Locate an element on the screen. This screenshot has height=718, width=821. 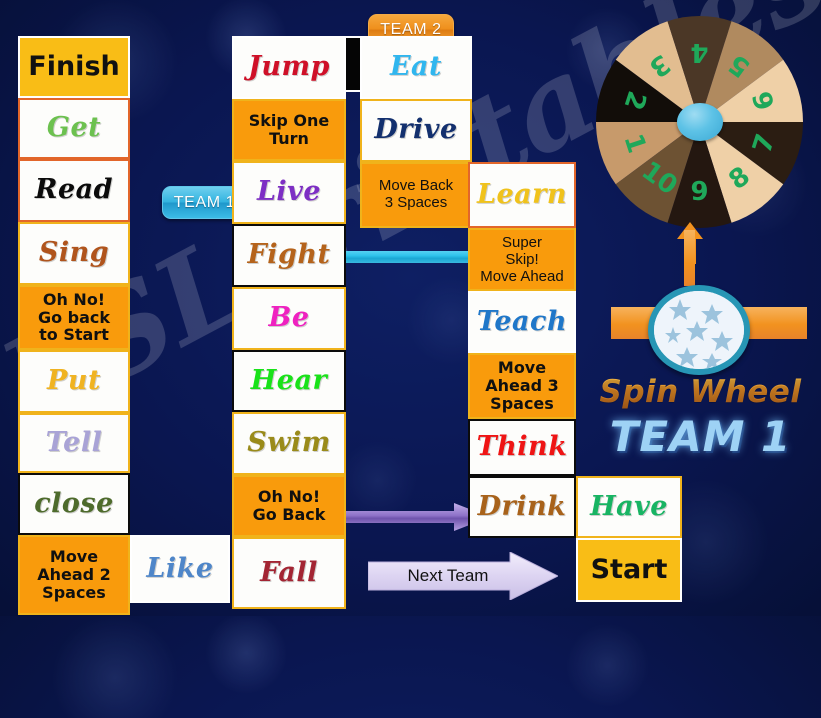
board-cell-label: Drive is located at coordinates (416, 130).